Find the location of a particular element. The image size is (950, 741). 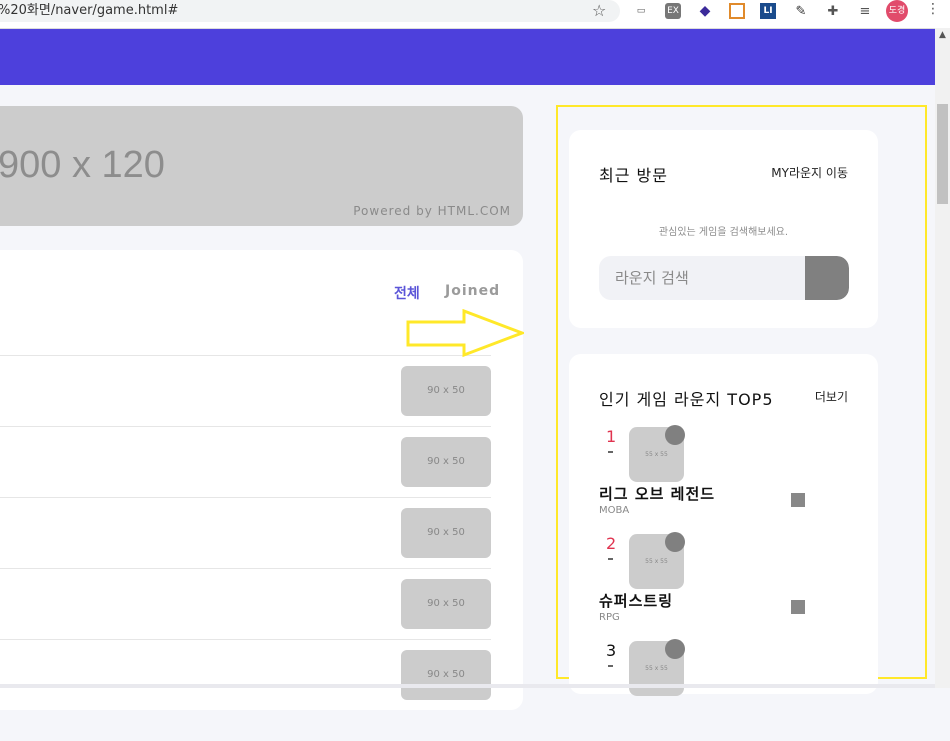

lounge-search is located at coordinates (724, 278).